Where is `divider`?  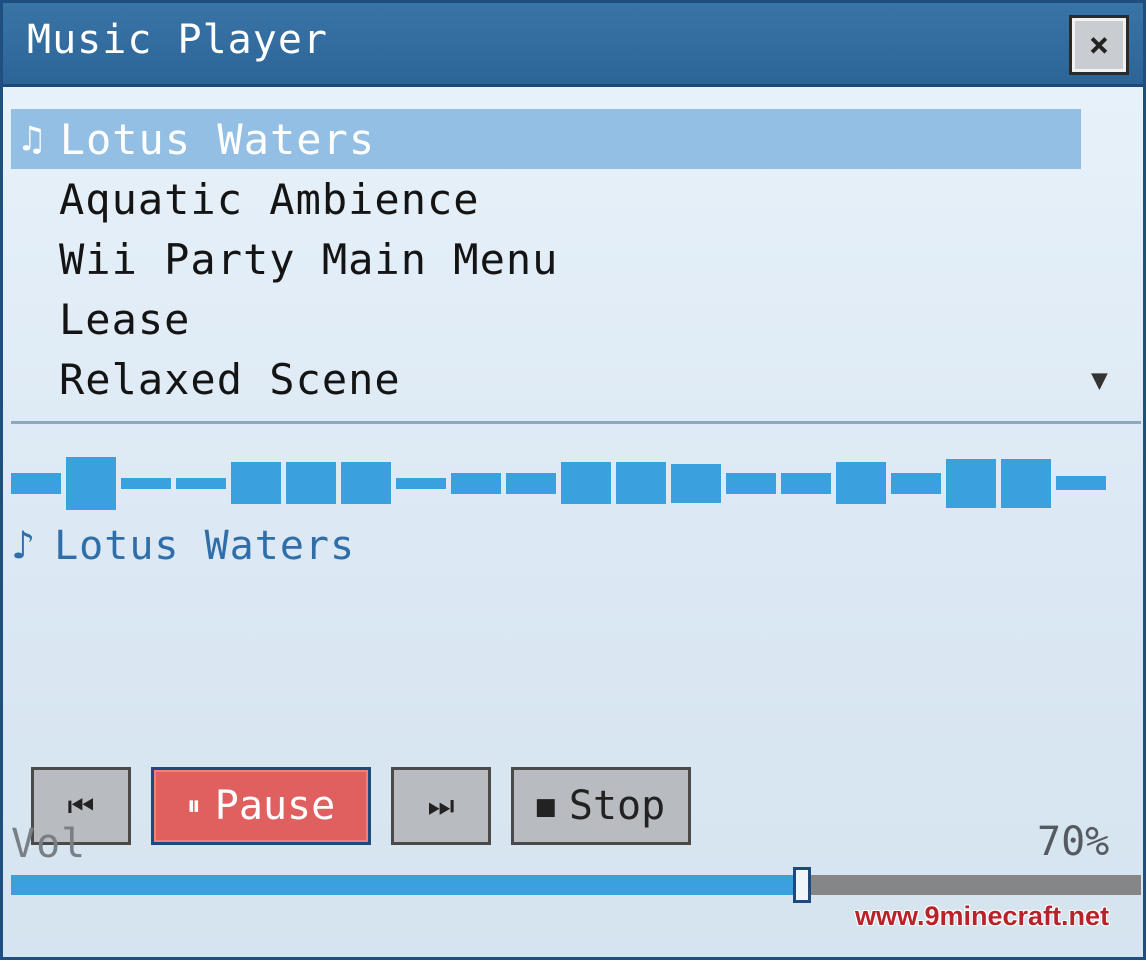 divider is located at coordinates (576, 422).